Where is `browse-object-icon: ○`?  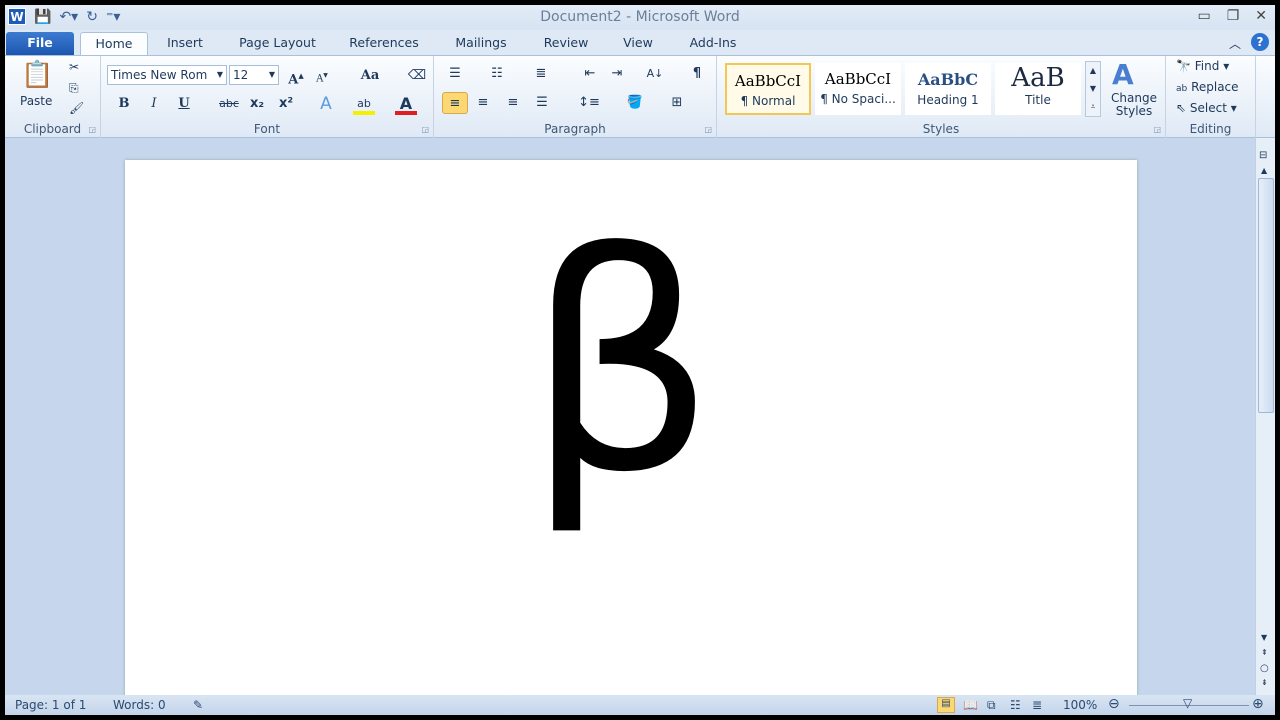
browse-object-icon: ○ is located at coordinates (1264, 668).